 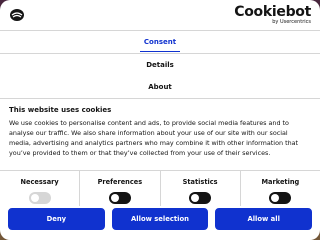 I want to click on tab-details: Details, so click(x=160, y=65).